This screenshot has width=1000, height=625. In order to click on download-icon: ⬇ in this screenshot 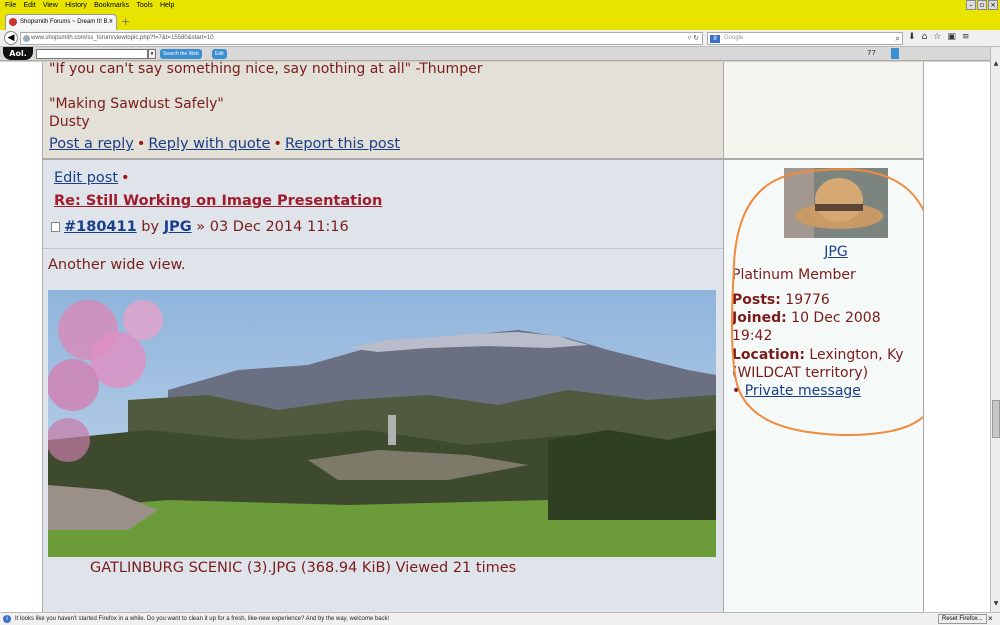, I will do `click(912, 37)`.